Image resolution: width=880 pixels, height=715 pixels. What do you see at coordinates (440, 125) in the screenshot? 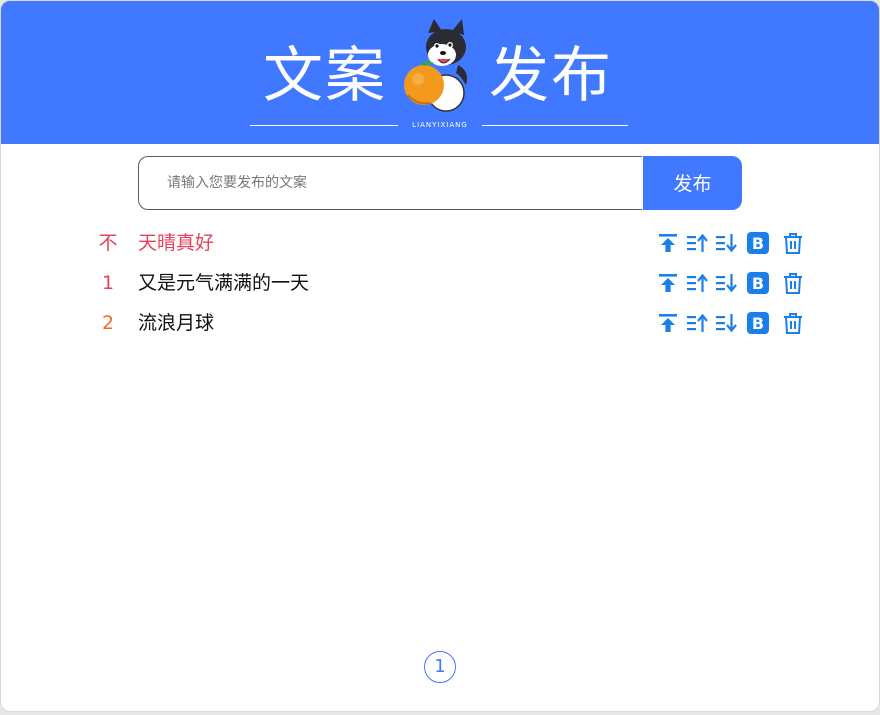
I see `banner-subtitle: LIANYIXIANG` at bounding box center [440, 125].